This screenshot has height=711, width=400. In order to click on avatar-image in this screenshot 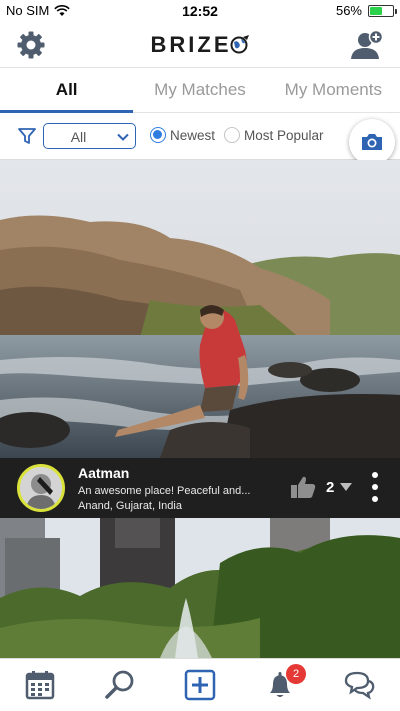, I will do `click(41, 488)`.